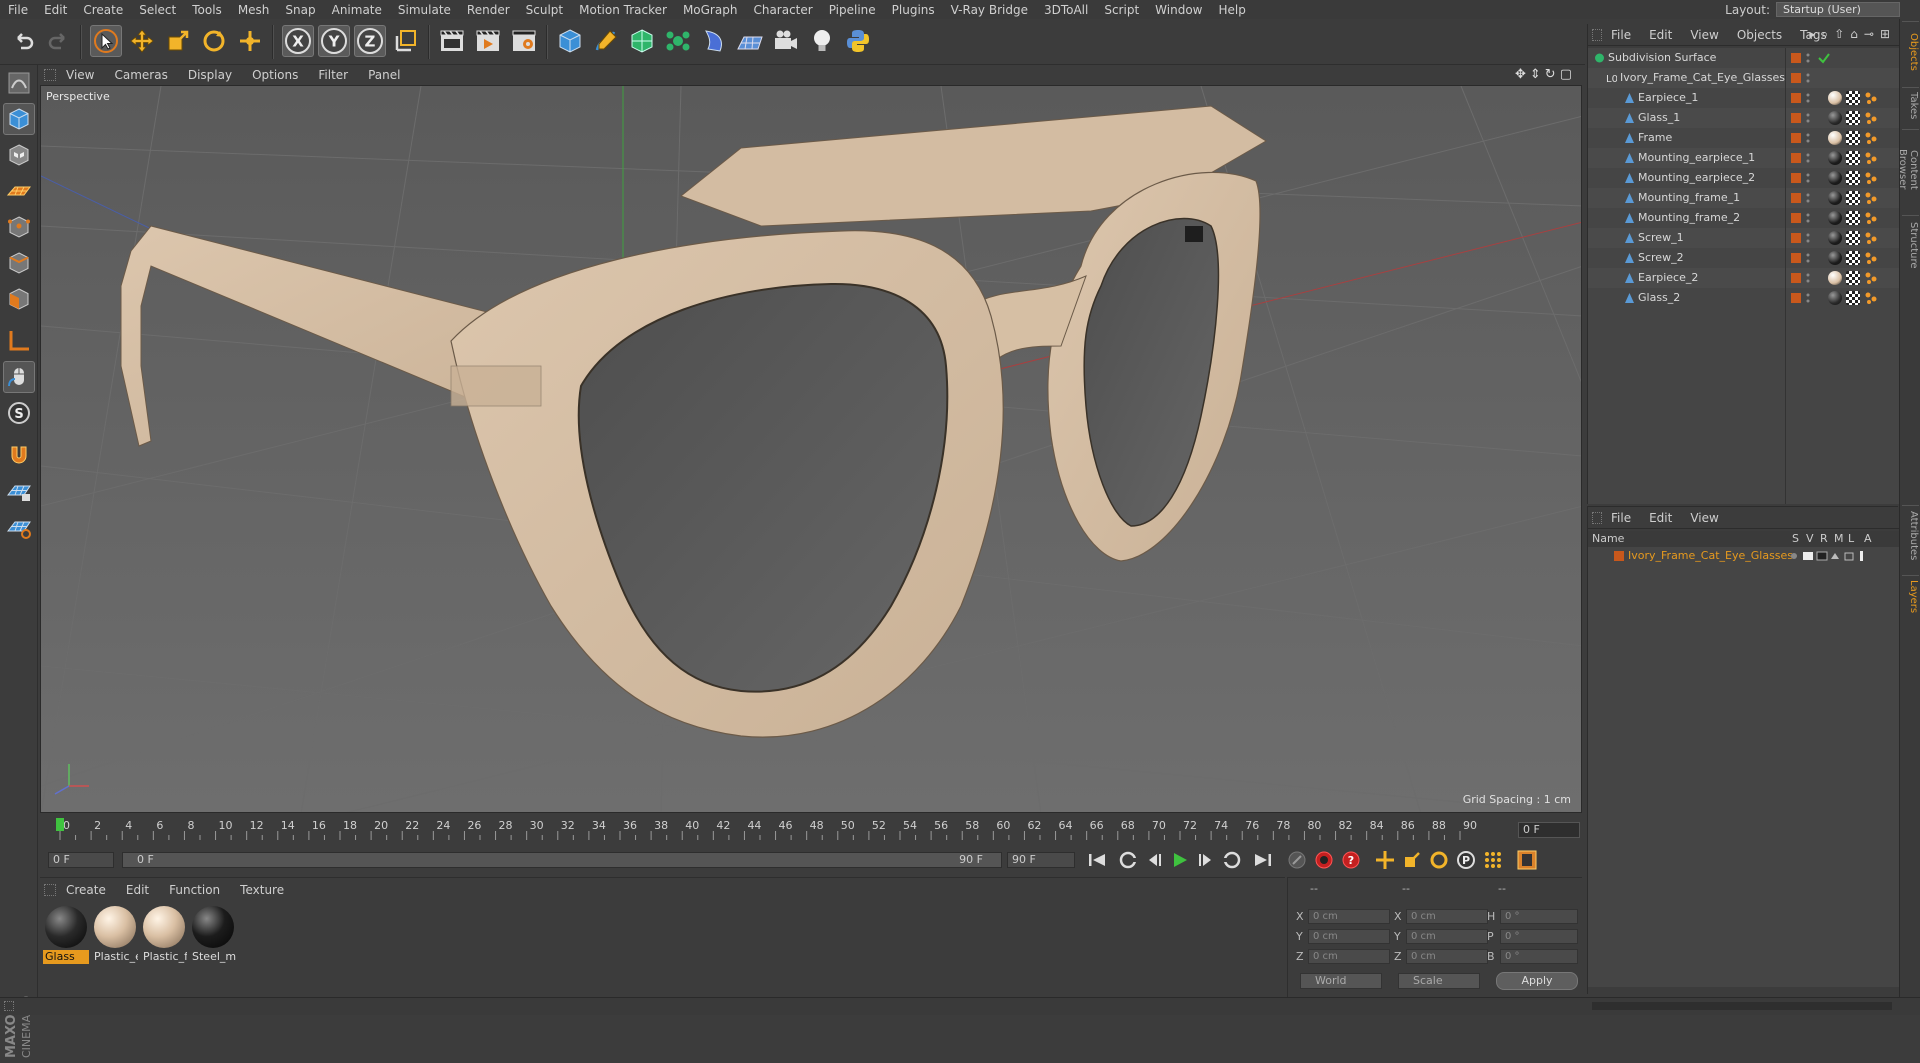  I want to click on layer-column-m: M, so click(1839, 538).